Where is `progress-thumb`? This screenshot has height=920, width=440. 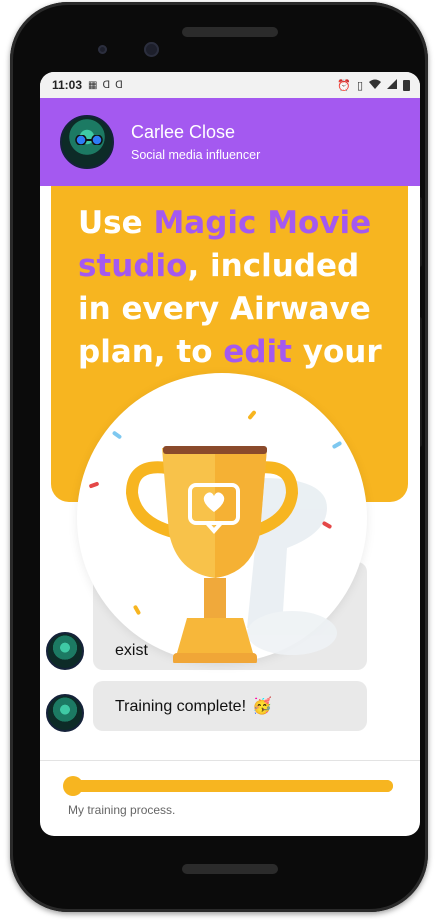 progress-thumb is located at coordinates (73, 786).